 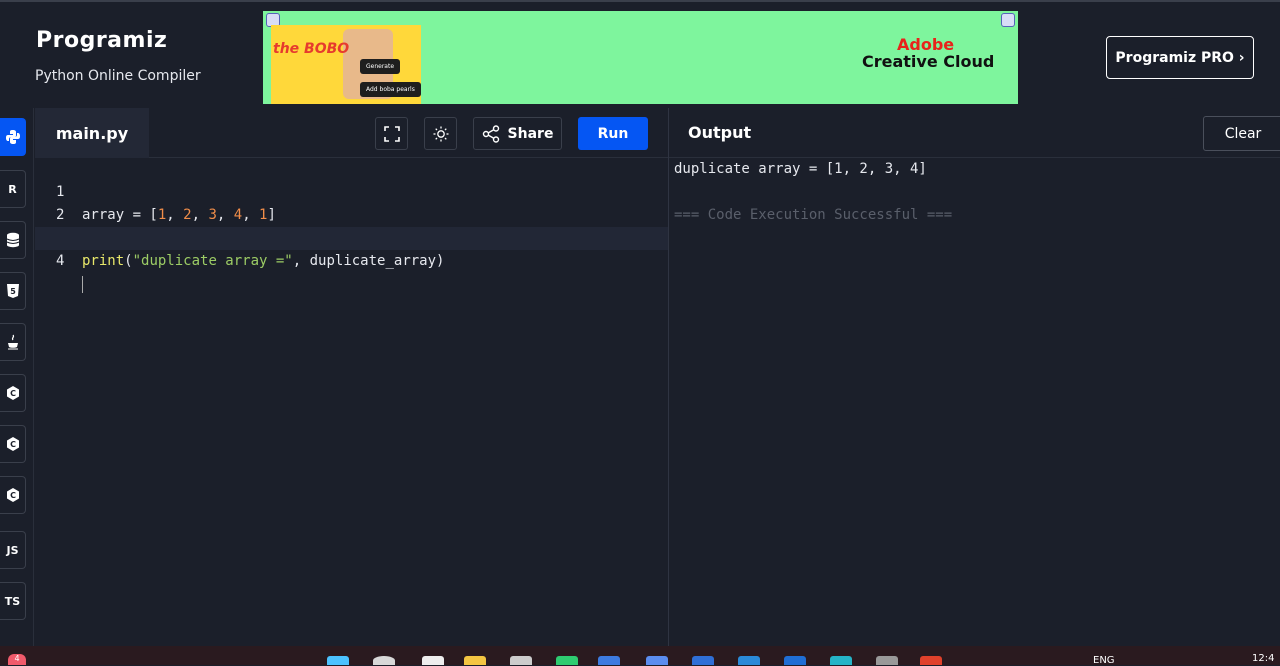 What do you see at coordinates (613, 133) in the screenshot?
I see `run-button: Run` at bounding box center [613, 133].